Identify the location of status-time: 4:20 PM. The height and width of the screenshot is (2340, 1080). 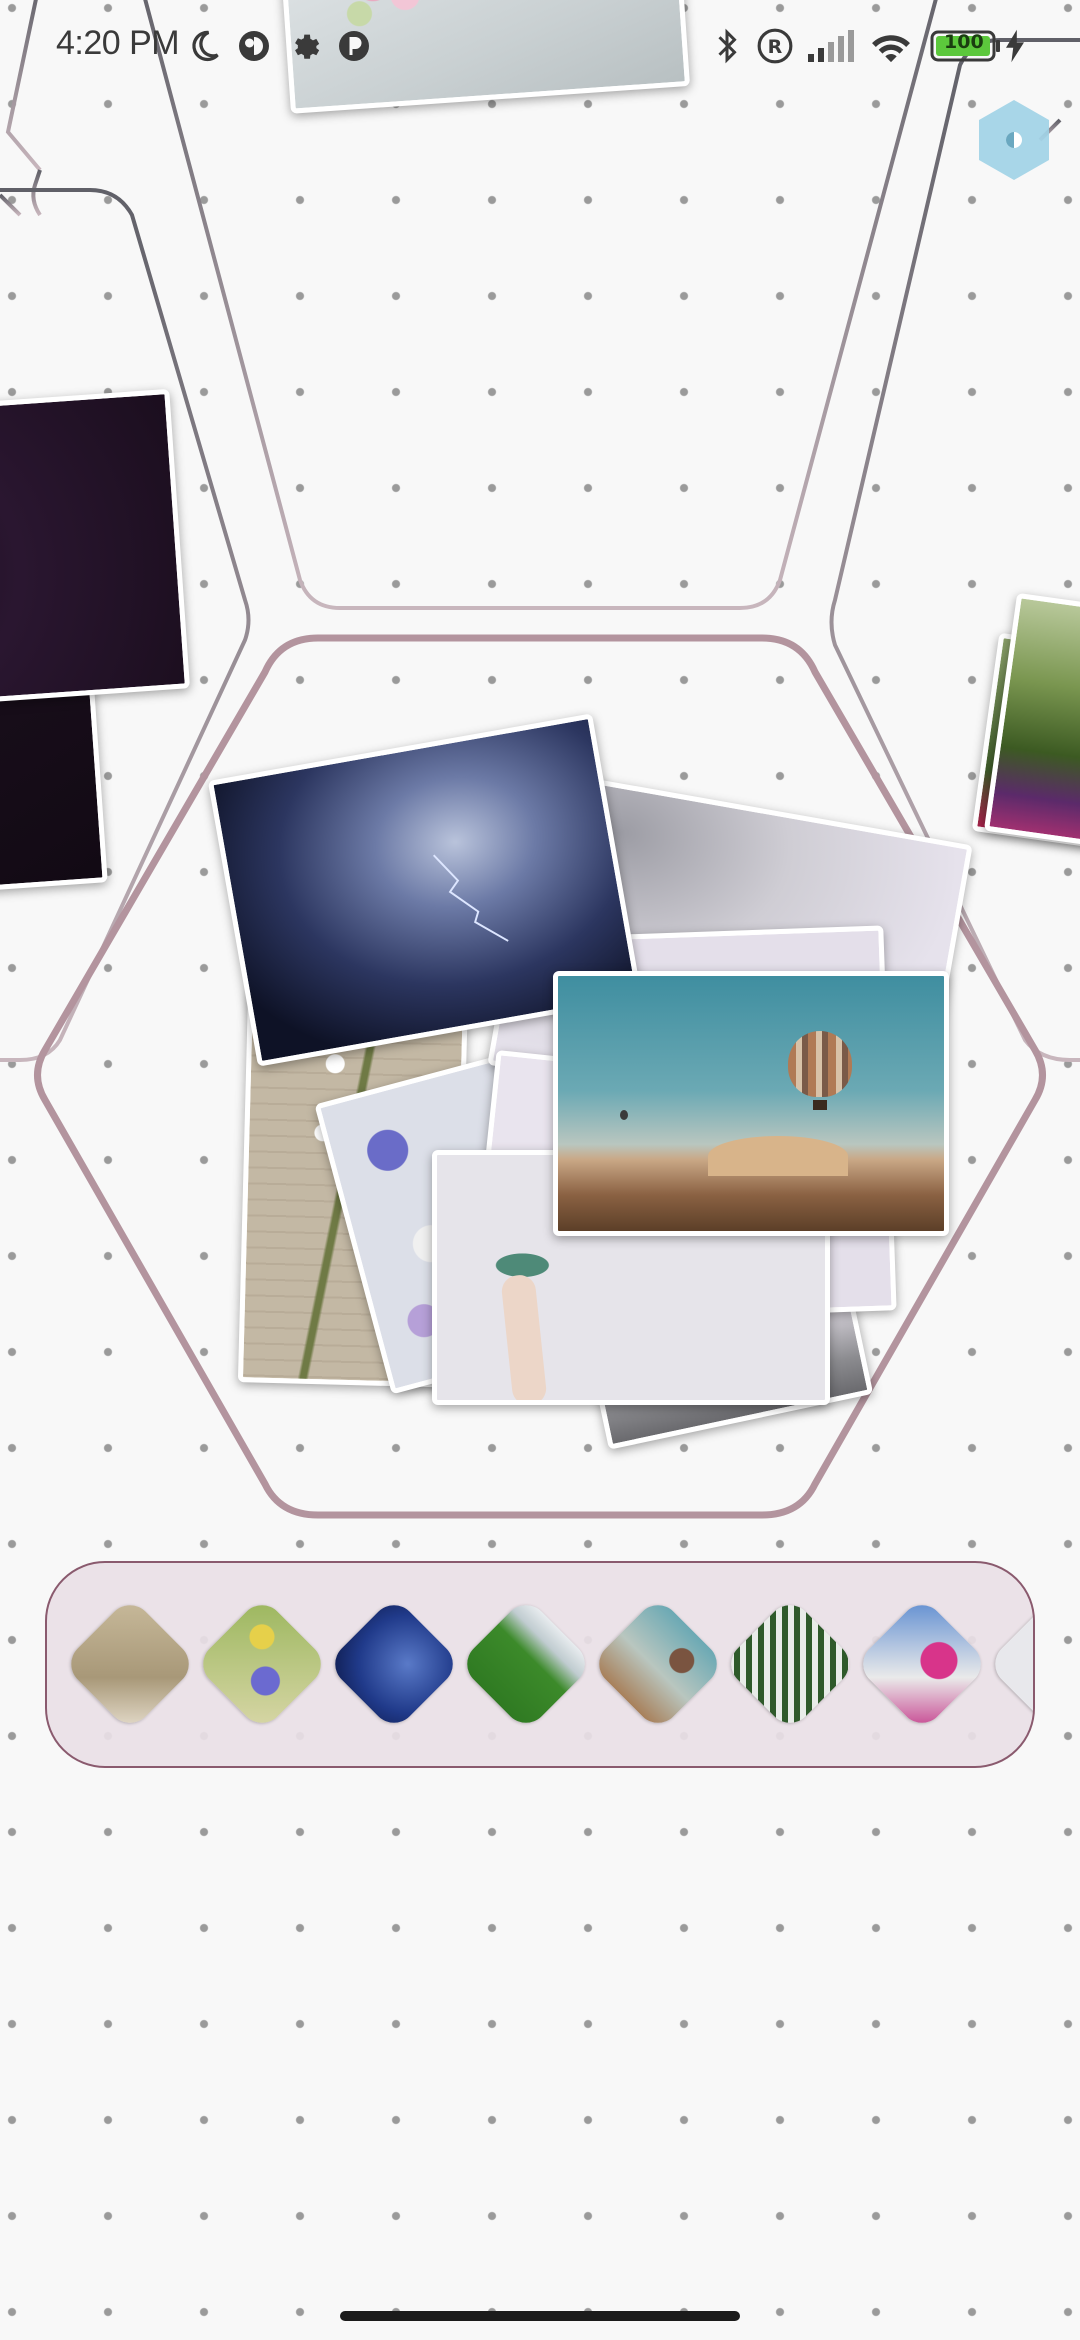
(118, 43).